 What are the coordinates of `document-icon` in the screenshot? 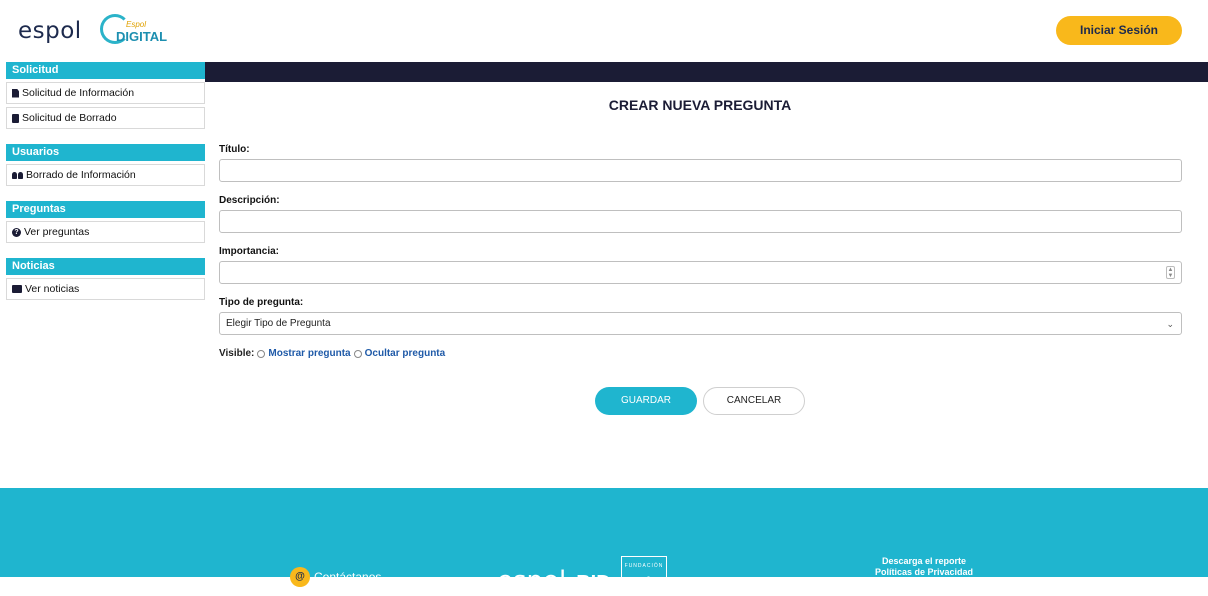 It's located at (15, 93).